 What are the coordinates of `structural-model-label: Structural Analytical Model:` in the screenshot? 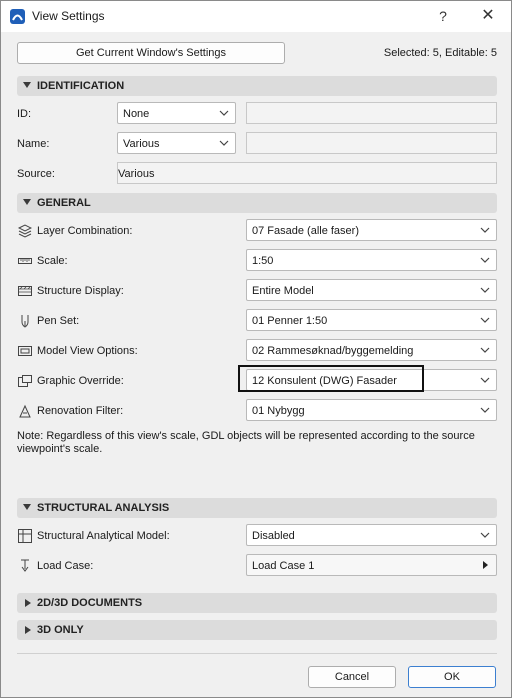 It's located at (103, 536).